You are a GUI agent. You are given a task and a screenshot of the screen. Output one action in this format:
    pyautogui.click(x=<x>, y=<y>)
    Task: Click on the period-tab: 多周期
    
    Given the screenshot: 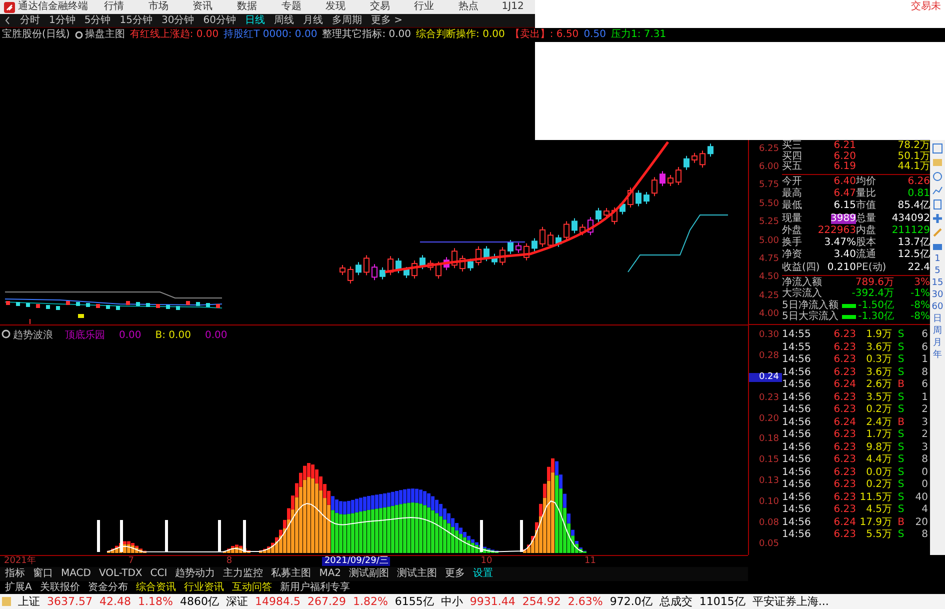 What is the action you would take?
    pyautogui.click(x=347, y=21)
    